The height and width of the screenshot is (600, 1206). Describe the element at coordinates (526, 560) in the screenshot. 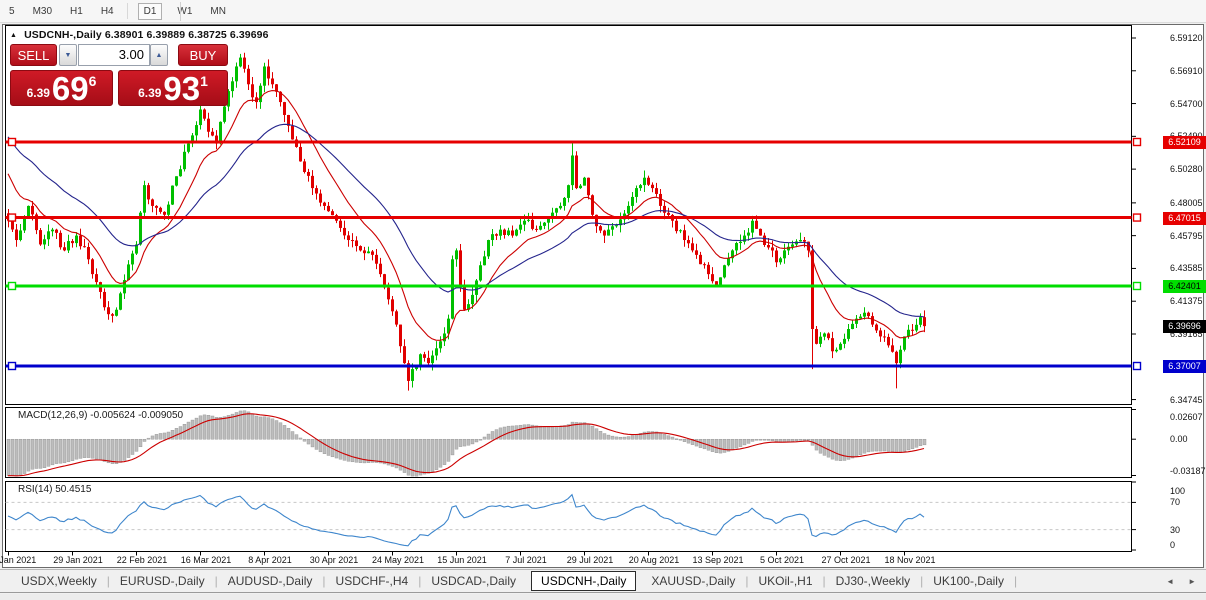

I see `x-axis-date-label: 7 Jul 2021` at that location.